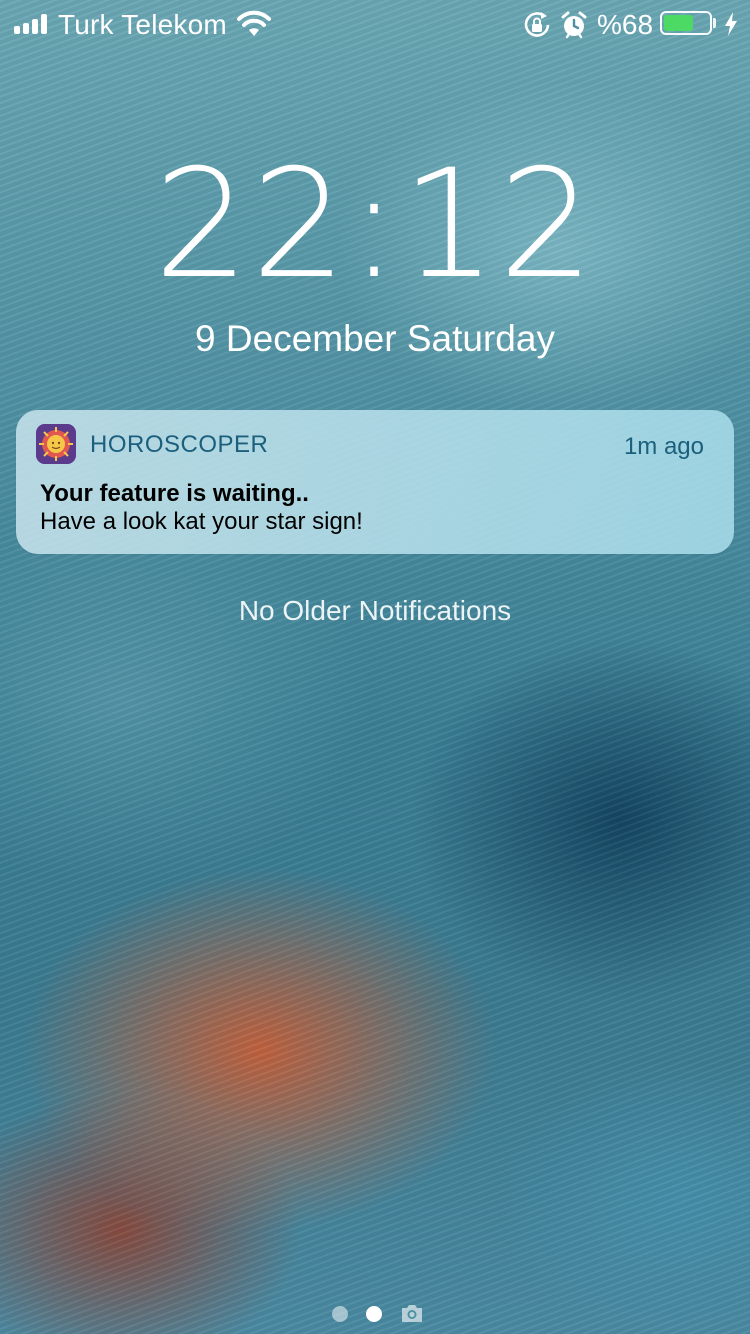 This screenshot has width=750, height=1334. I want to click on battery-icon, so click(686, 23).